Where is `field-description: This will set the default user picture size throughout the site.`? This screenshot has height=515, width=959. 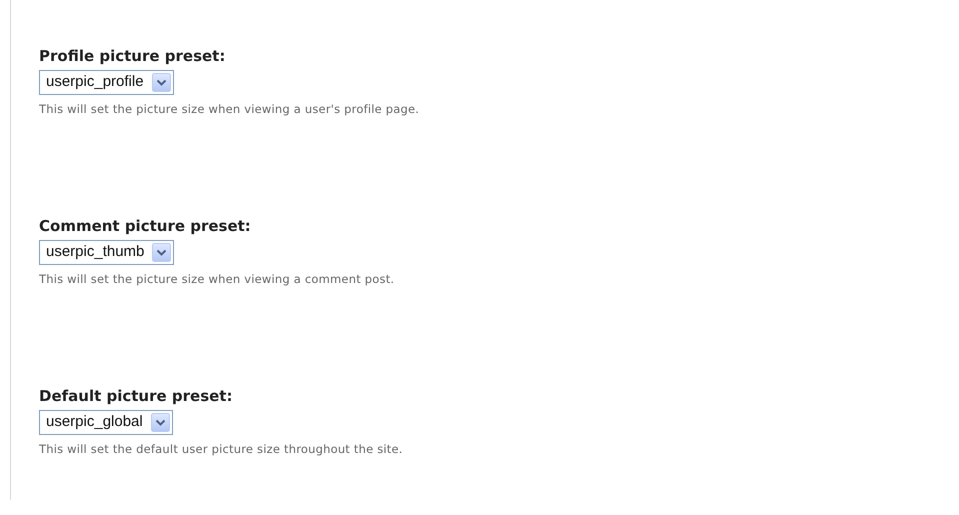 field-description: This will set the default user picture size throughout the site. is located at coordinates (221, 449).